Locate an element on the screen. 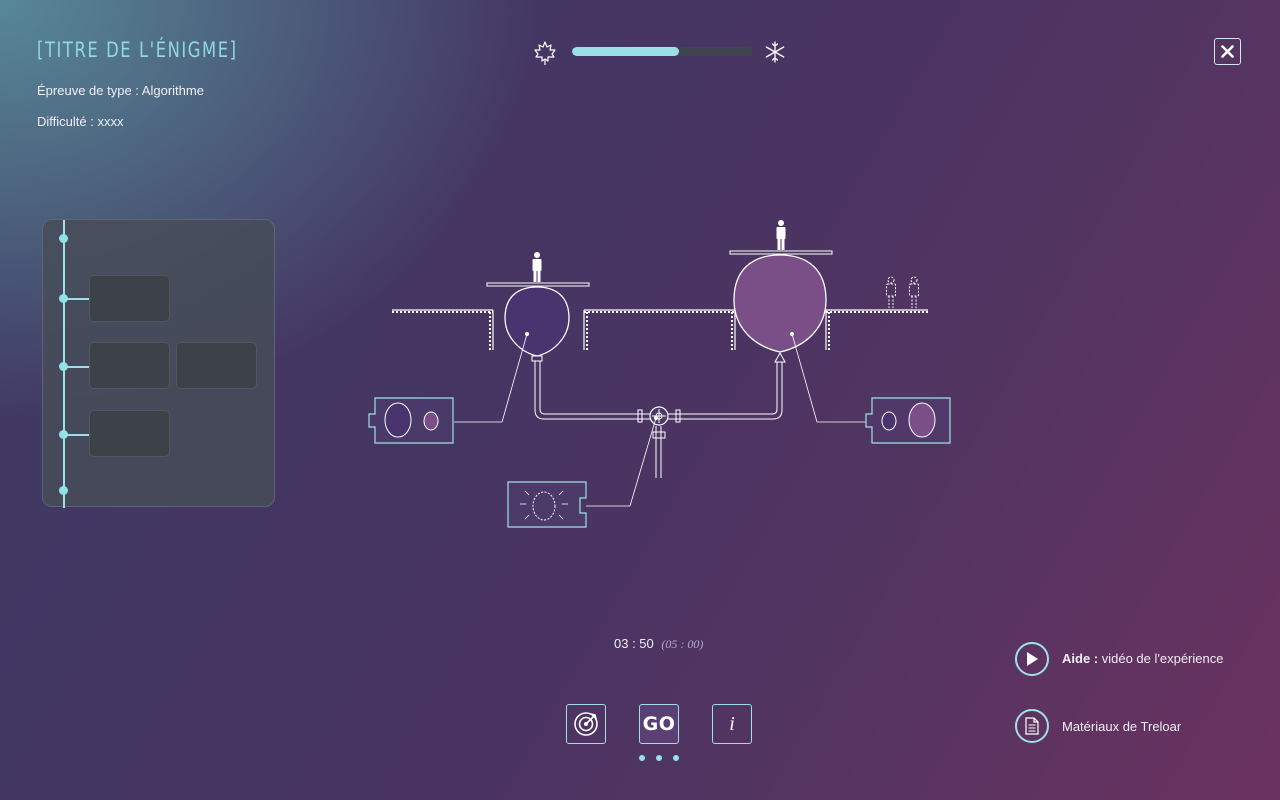 This screenshot has height=800, width=1280. play-icon is located at coordinates (1032, 659).